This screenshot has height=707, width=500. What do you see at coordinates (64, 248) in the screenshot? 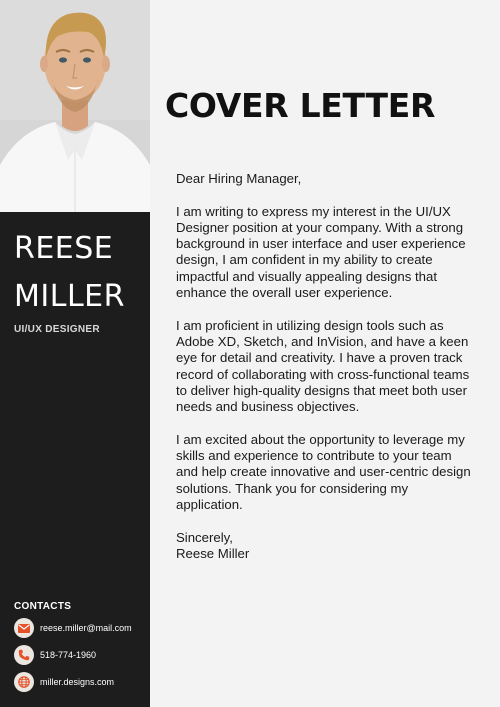
I see `first-name: REESE` at bounding box center [64, 248].